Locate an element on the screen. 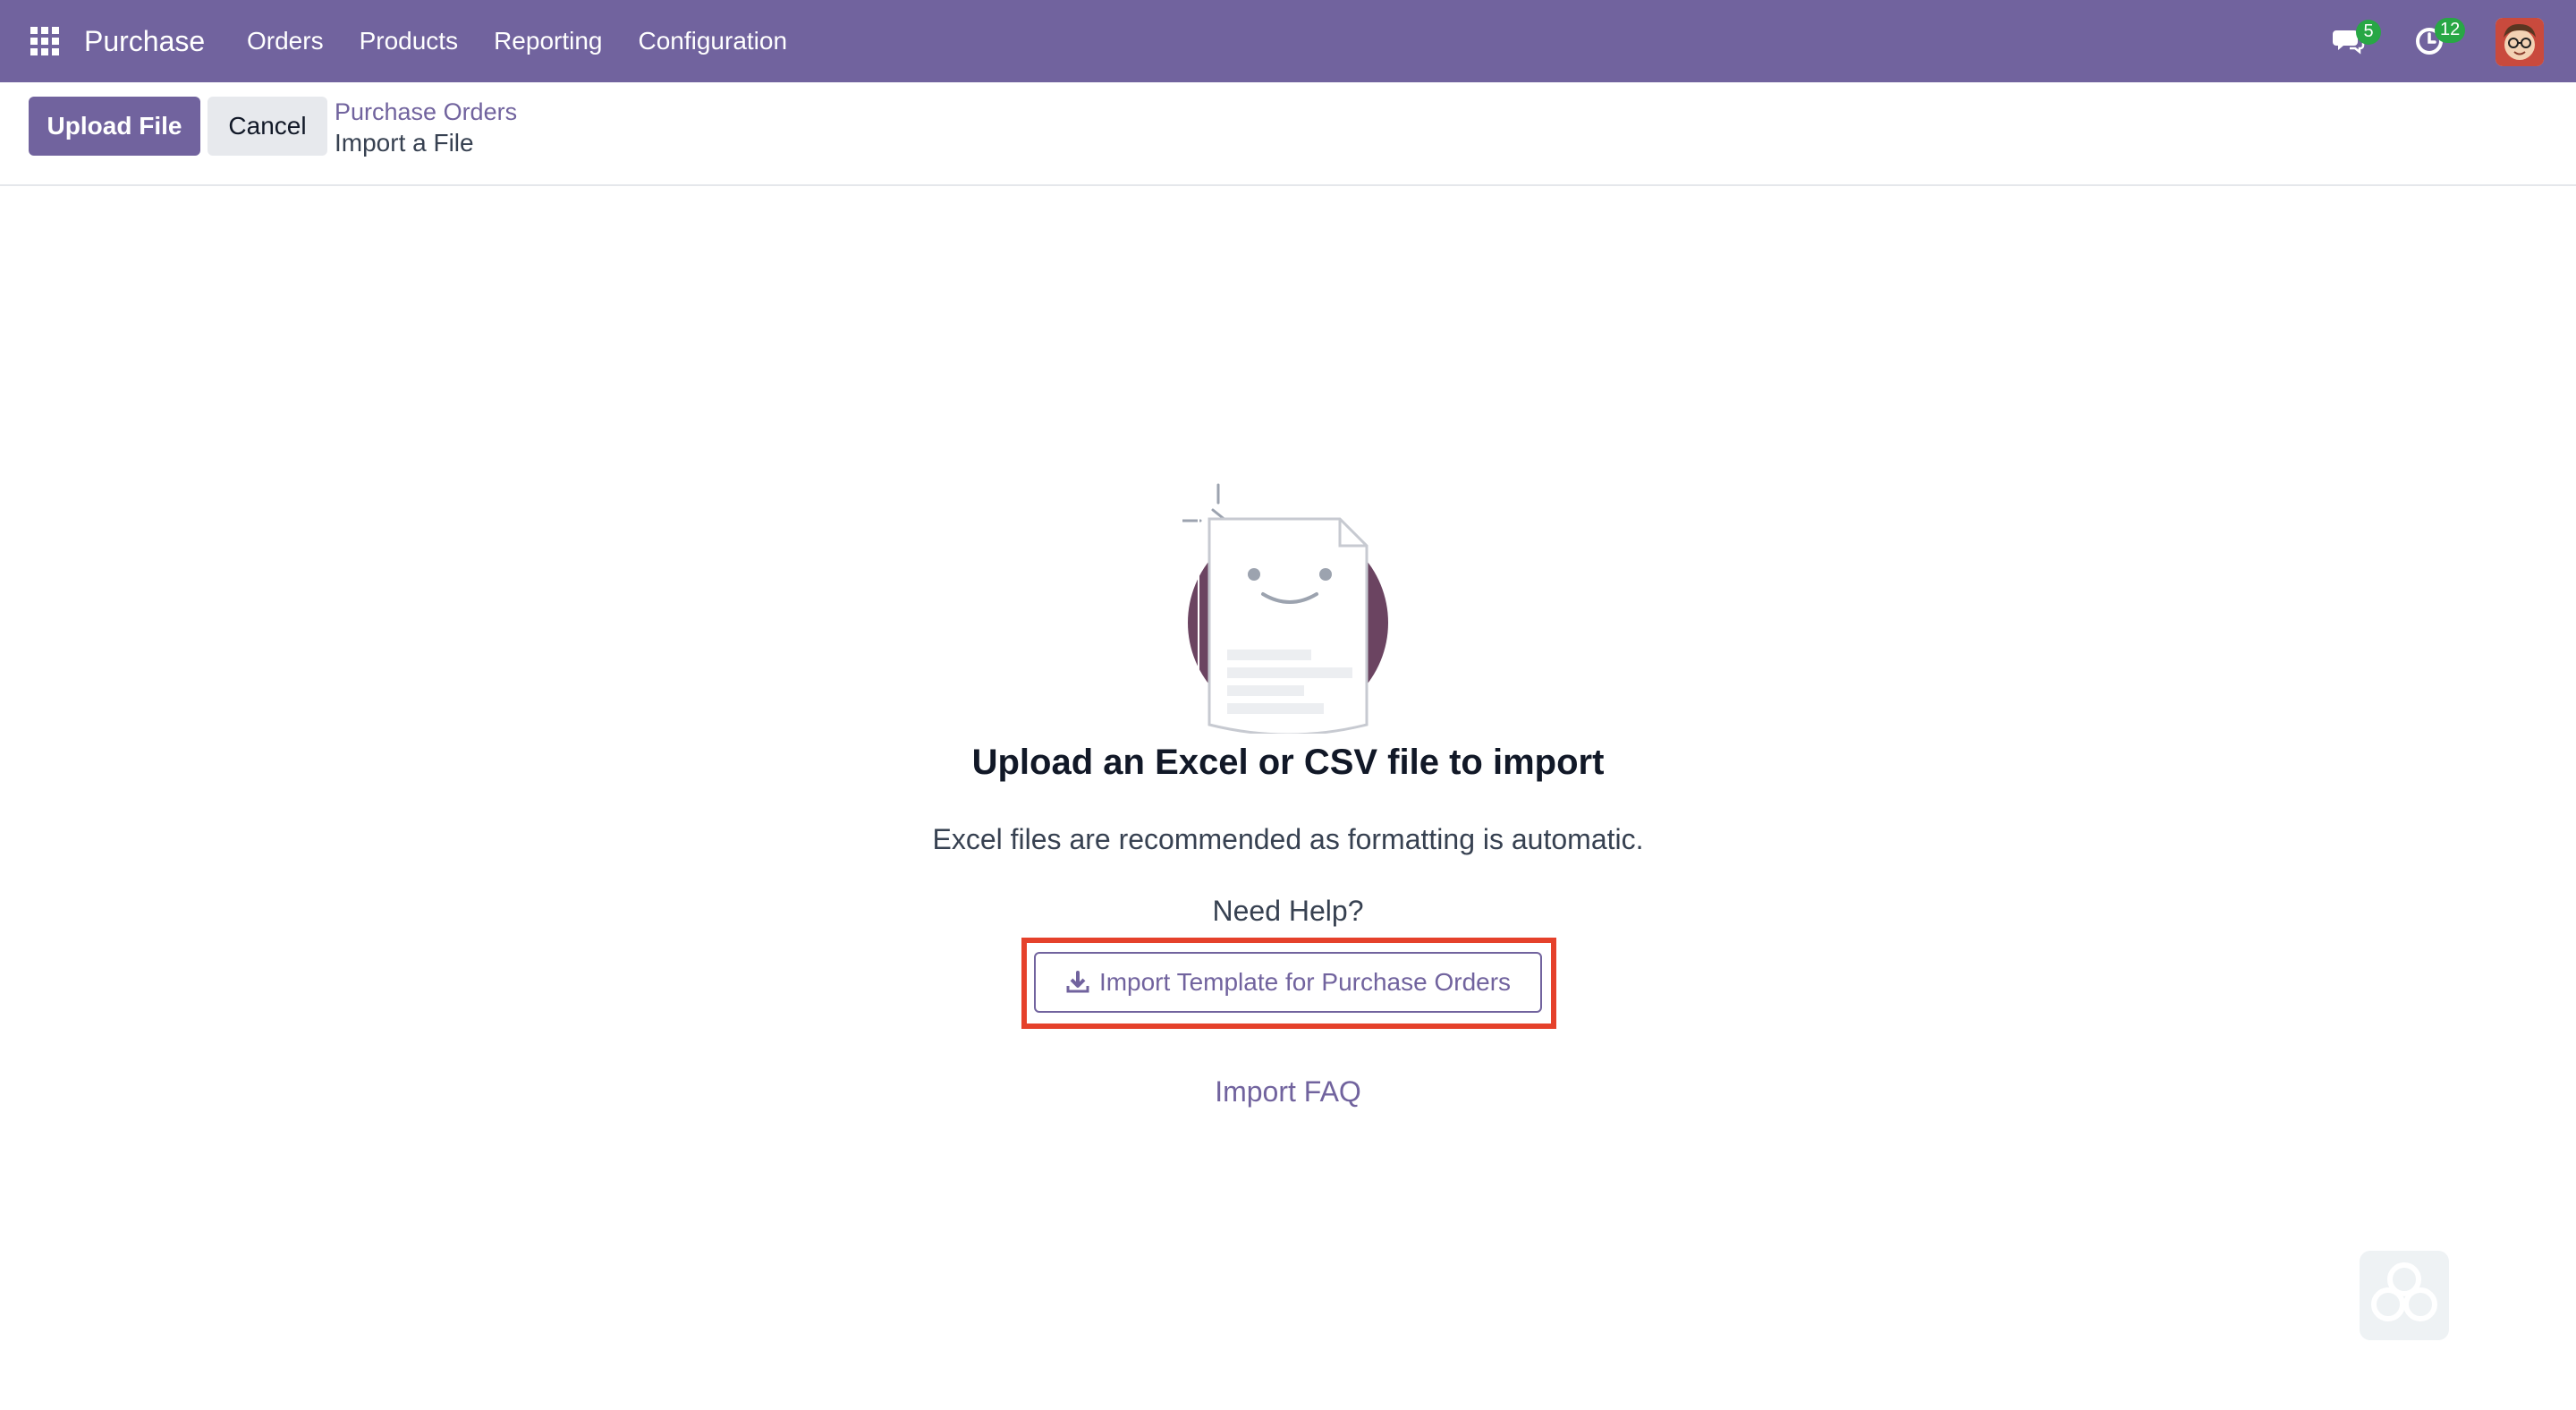 This screenshot has width=2576, height=1410. breadcrumb: Purchase Orders Import a File is located at coordinates (426, 128).